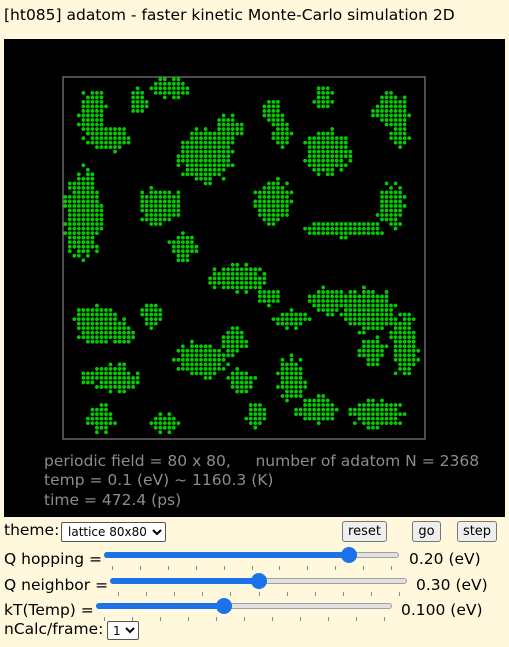 This screenshot has height=647, width=509. Describe the element at coordinates (477, 531) in the screenshot. I see `step-button: step` at that location.